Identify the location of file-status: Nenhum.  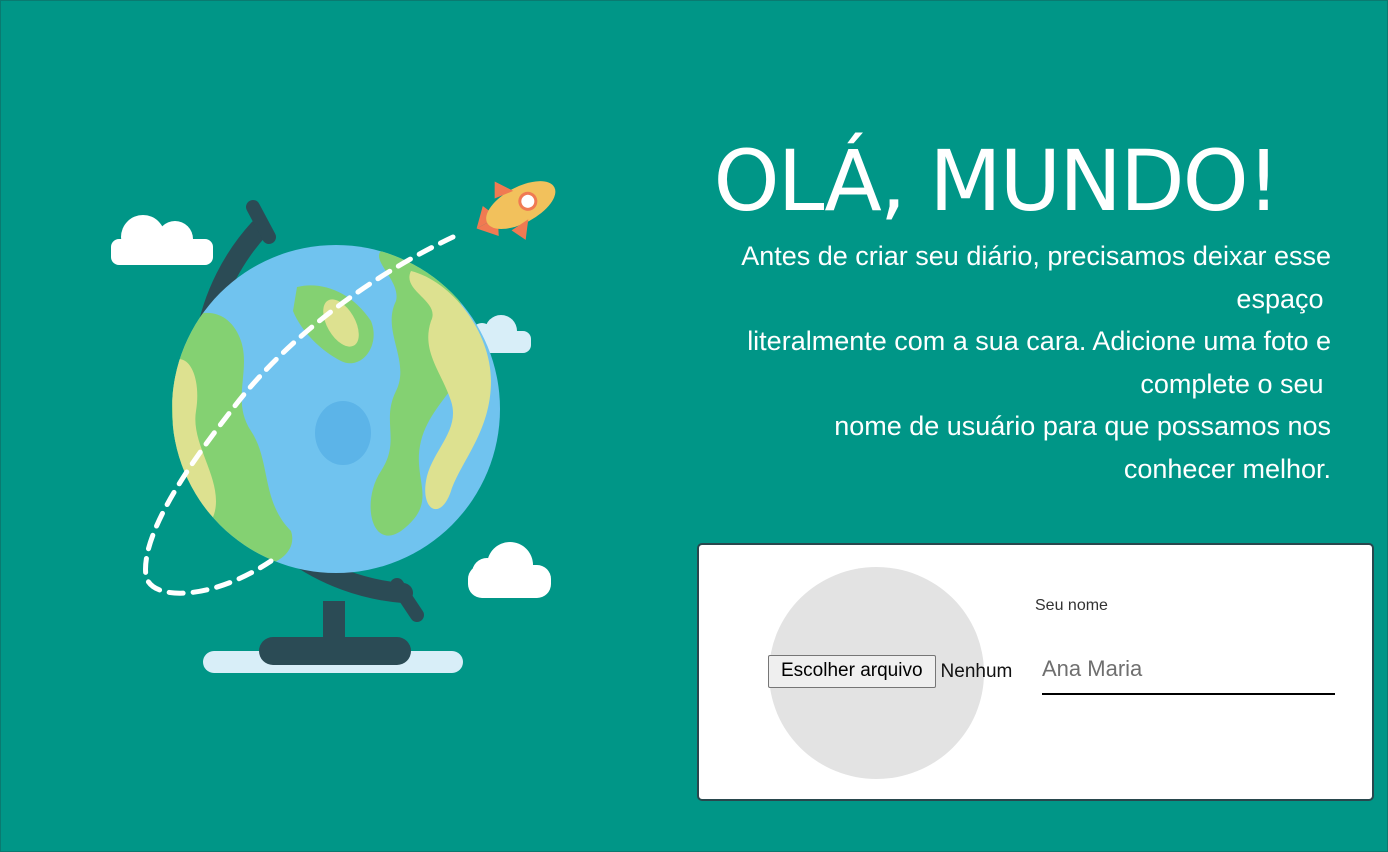
(976, 671).